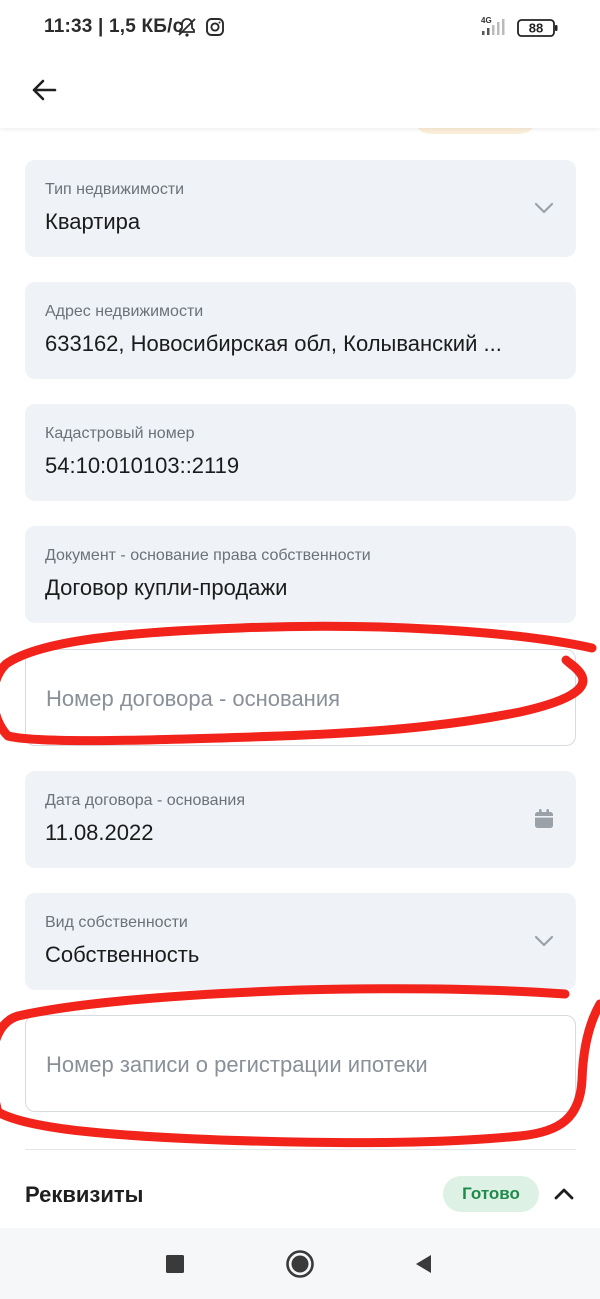 The height and width of the screenshot is (1299, 600). I want to click on back-nav-button, so click(423, 1264).